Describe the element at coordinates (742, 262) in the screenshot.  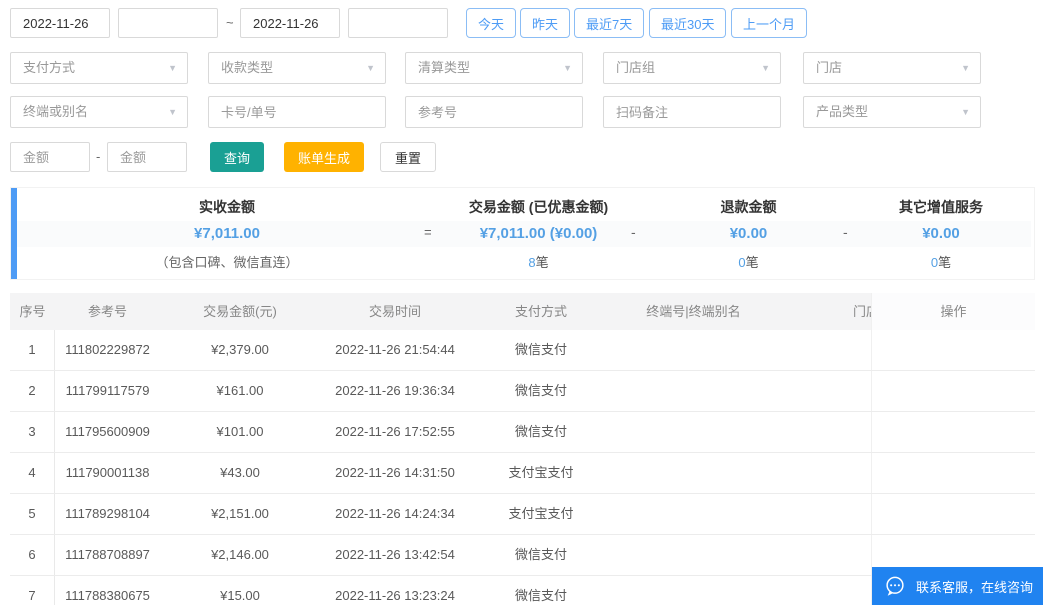
I see `summary-refund-count: 0` at that location.